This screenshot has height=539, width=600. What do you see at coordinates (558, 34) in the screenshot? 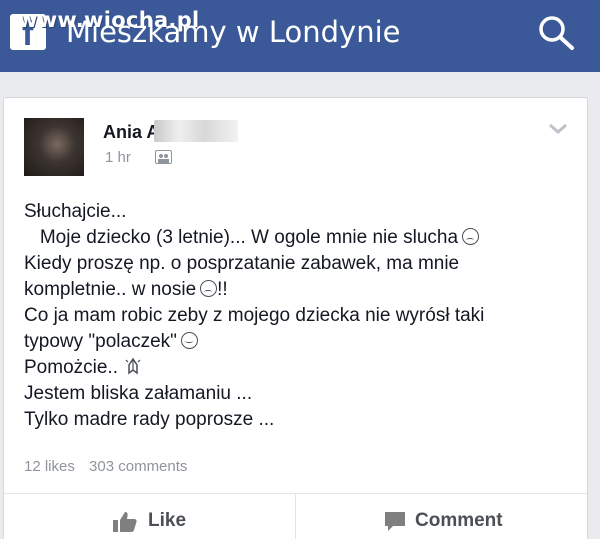
I see `search-icon` at bounding box center [558, 34].